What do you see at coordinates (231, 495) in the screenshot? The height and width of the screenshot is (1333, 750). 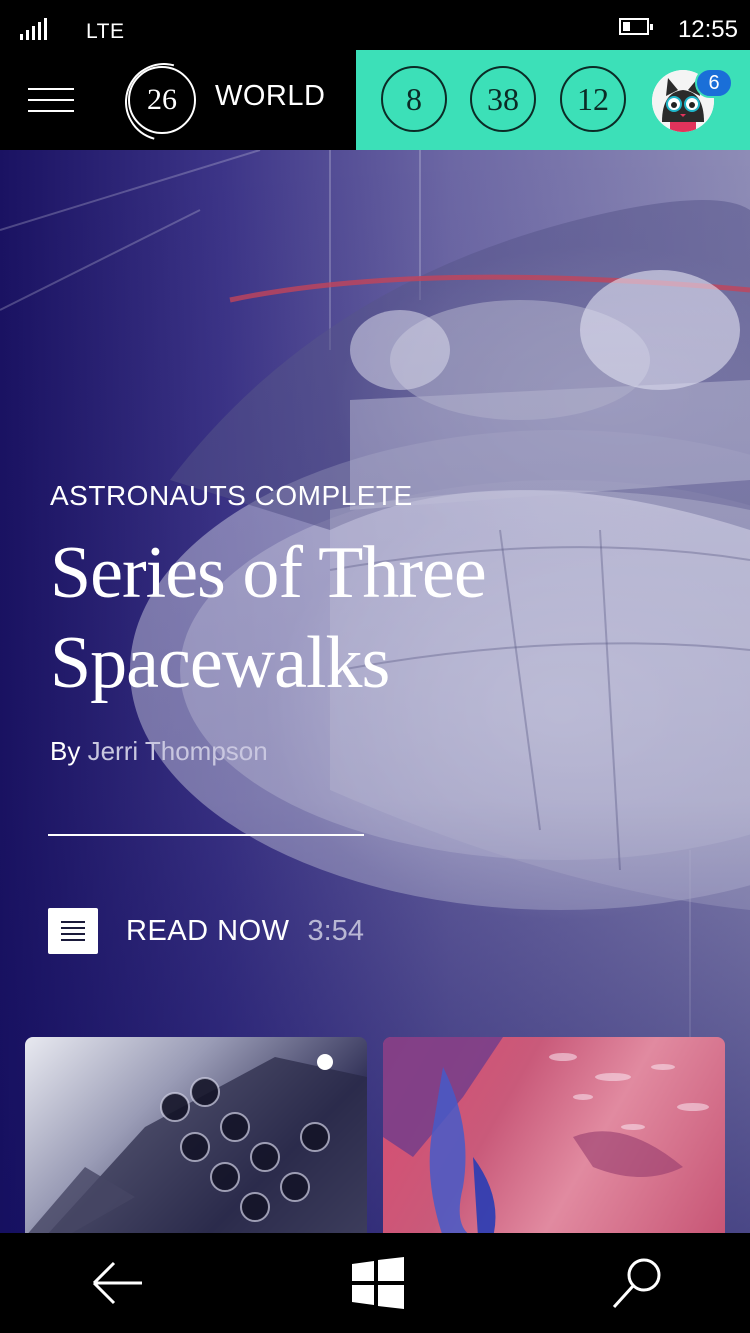 I see `article-kicker: ASTRONAUTS COMPLETE` at bounding box center [231, 495].